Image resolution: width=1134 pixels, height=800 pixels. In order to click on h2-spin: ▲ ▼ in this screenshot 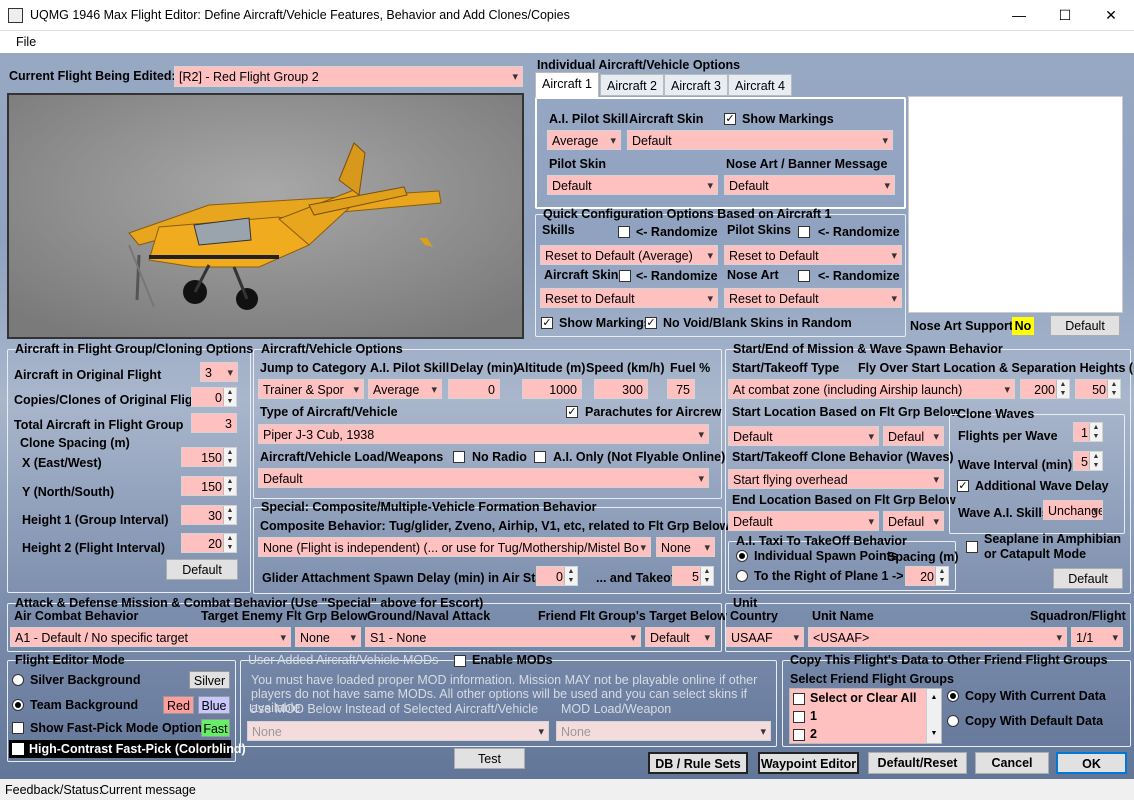, I will do `click(229, 543)`.